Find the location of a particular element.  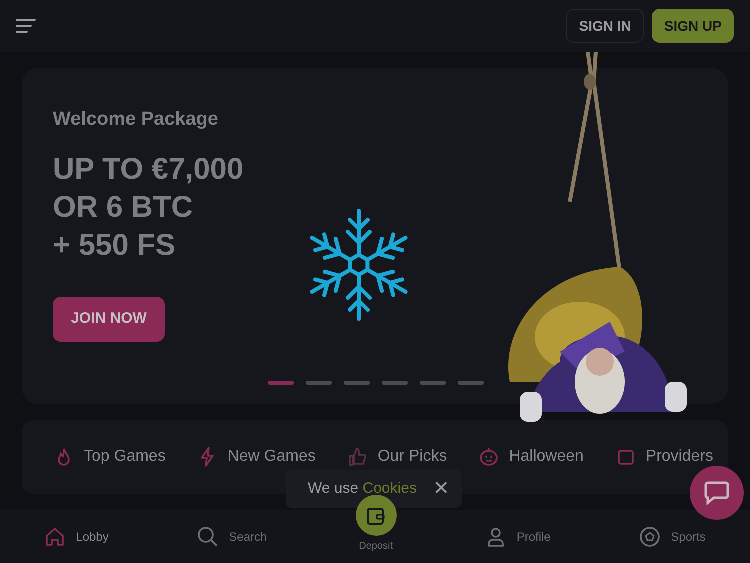

headline-text: OR 6 BTC is located at coordinates (123, 208).